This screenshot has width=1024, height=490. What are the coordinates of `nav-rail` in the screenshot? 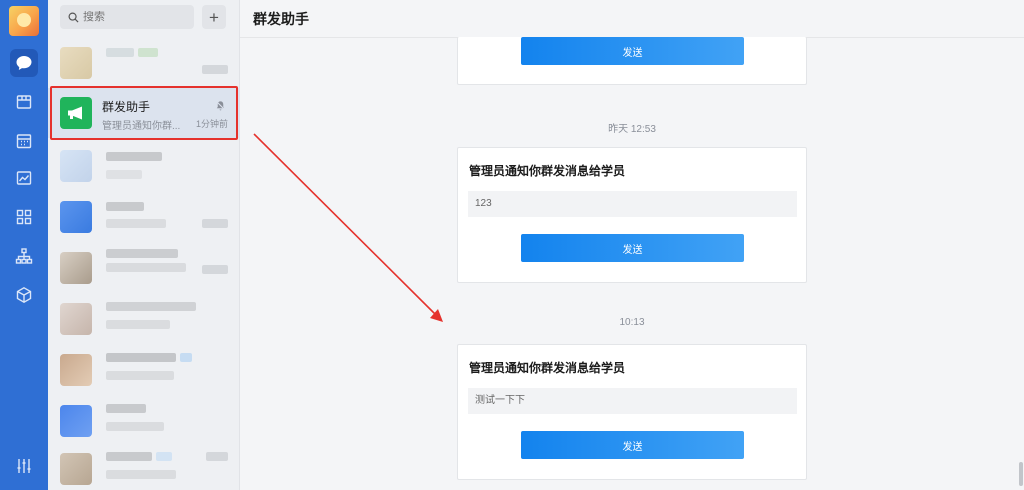 It's located at (24, 245).